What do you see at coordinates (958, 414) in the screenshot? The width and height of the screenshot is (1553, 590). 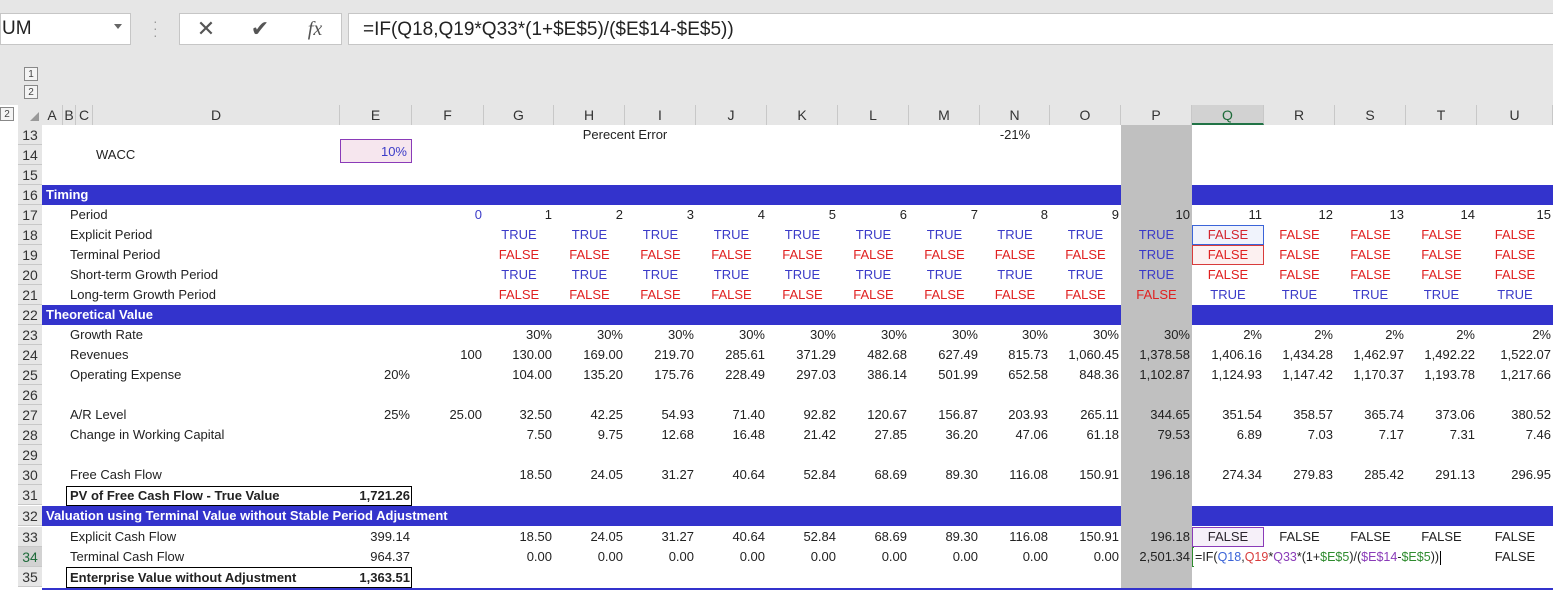 I see `ar-level-cell: 156.87` at bounding box center [958, 414].